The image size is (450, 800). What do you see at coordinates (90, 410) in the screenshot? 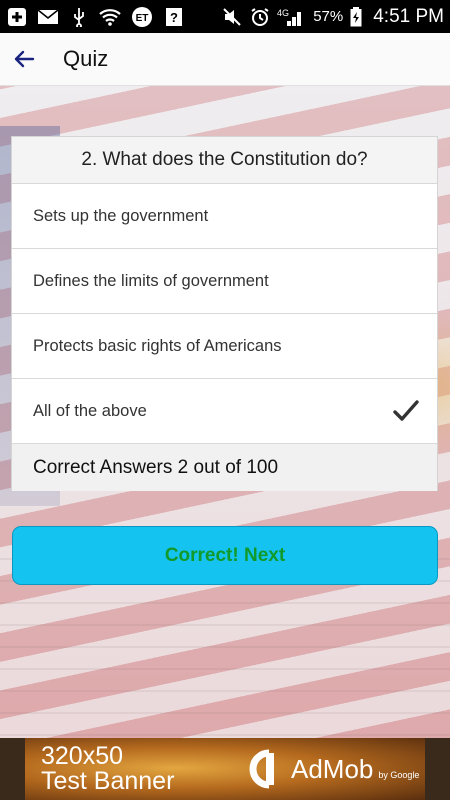
I see `answer-option-label: All of the above` at bounding box center [90, 410].